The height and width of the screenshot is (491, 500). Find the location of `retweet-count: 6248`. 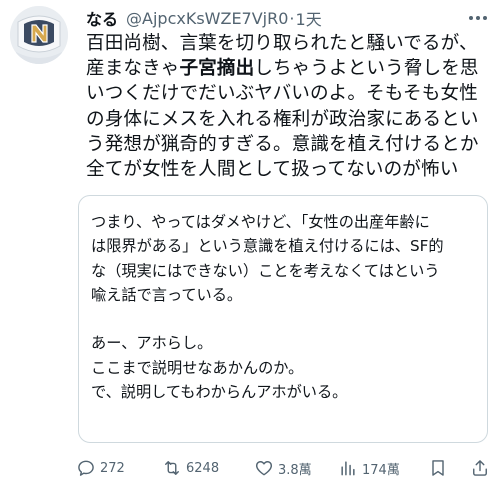

retweet-count: 6248 is located at coordinates (203, 468).